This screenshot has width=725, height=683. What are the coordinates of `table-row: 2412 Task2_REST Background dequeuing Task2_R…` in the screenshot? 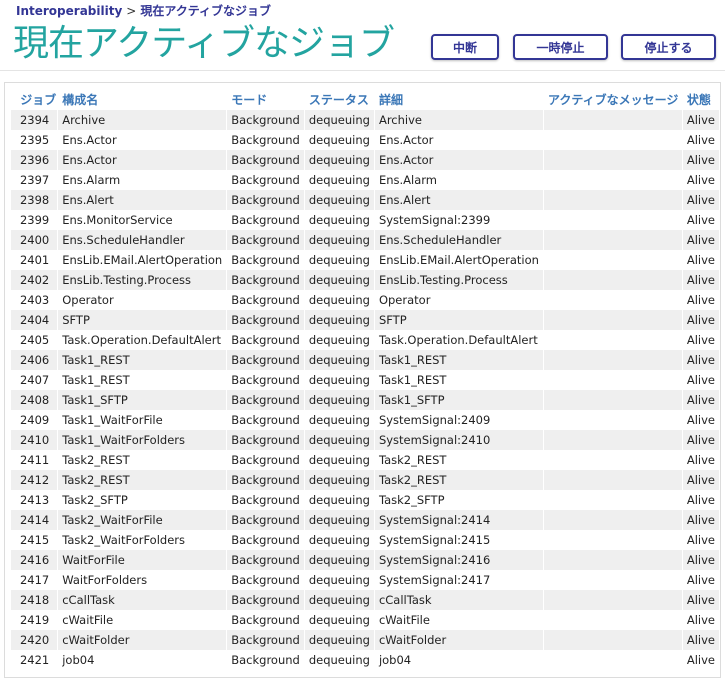 It's located at (365, 480).